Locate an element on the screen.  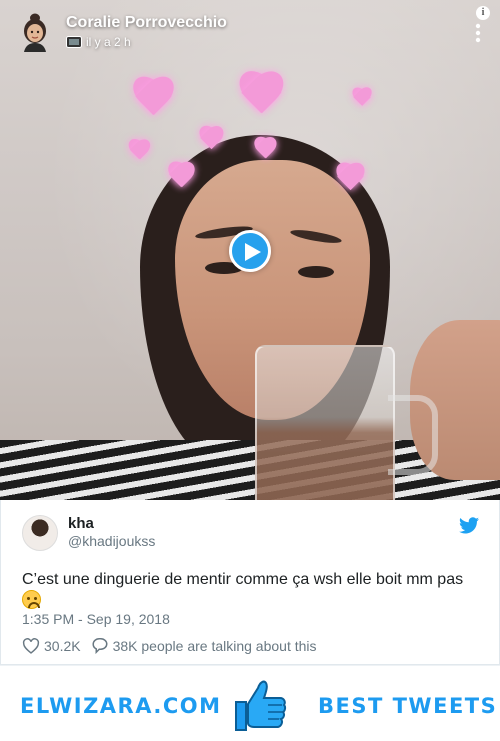
conversation-link: 38K people are talking about this is located at coordinates (204, 645).